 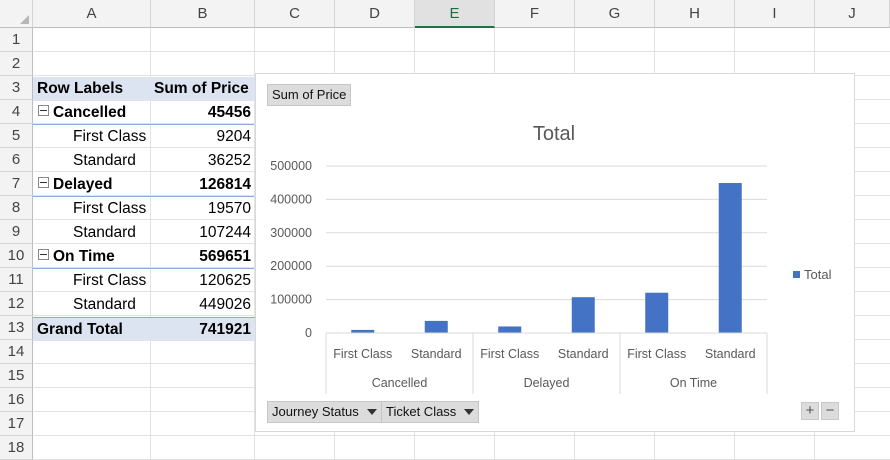 What do you see at coordinates (225, 280) in the screenshot?
I see `pivot-item-value: 120625` at bounding box center [225, 280].